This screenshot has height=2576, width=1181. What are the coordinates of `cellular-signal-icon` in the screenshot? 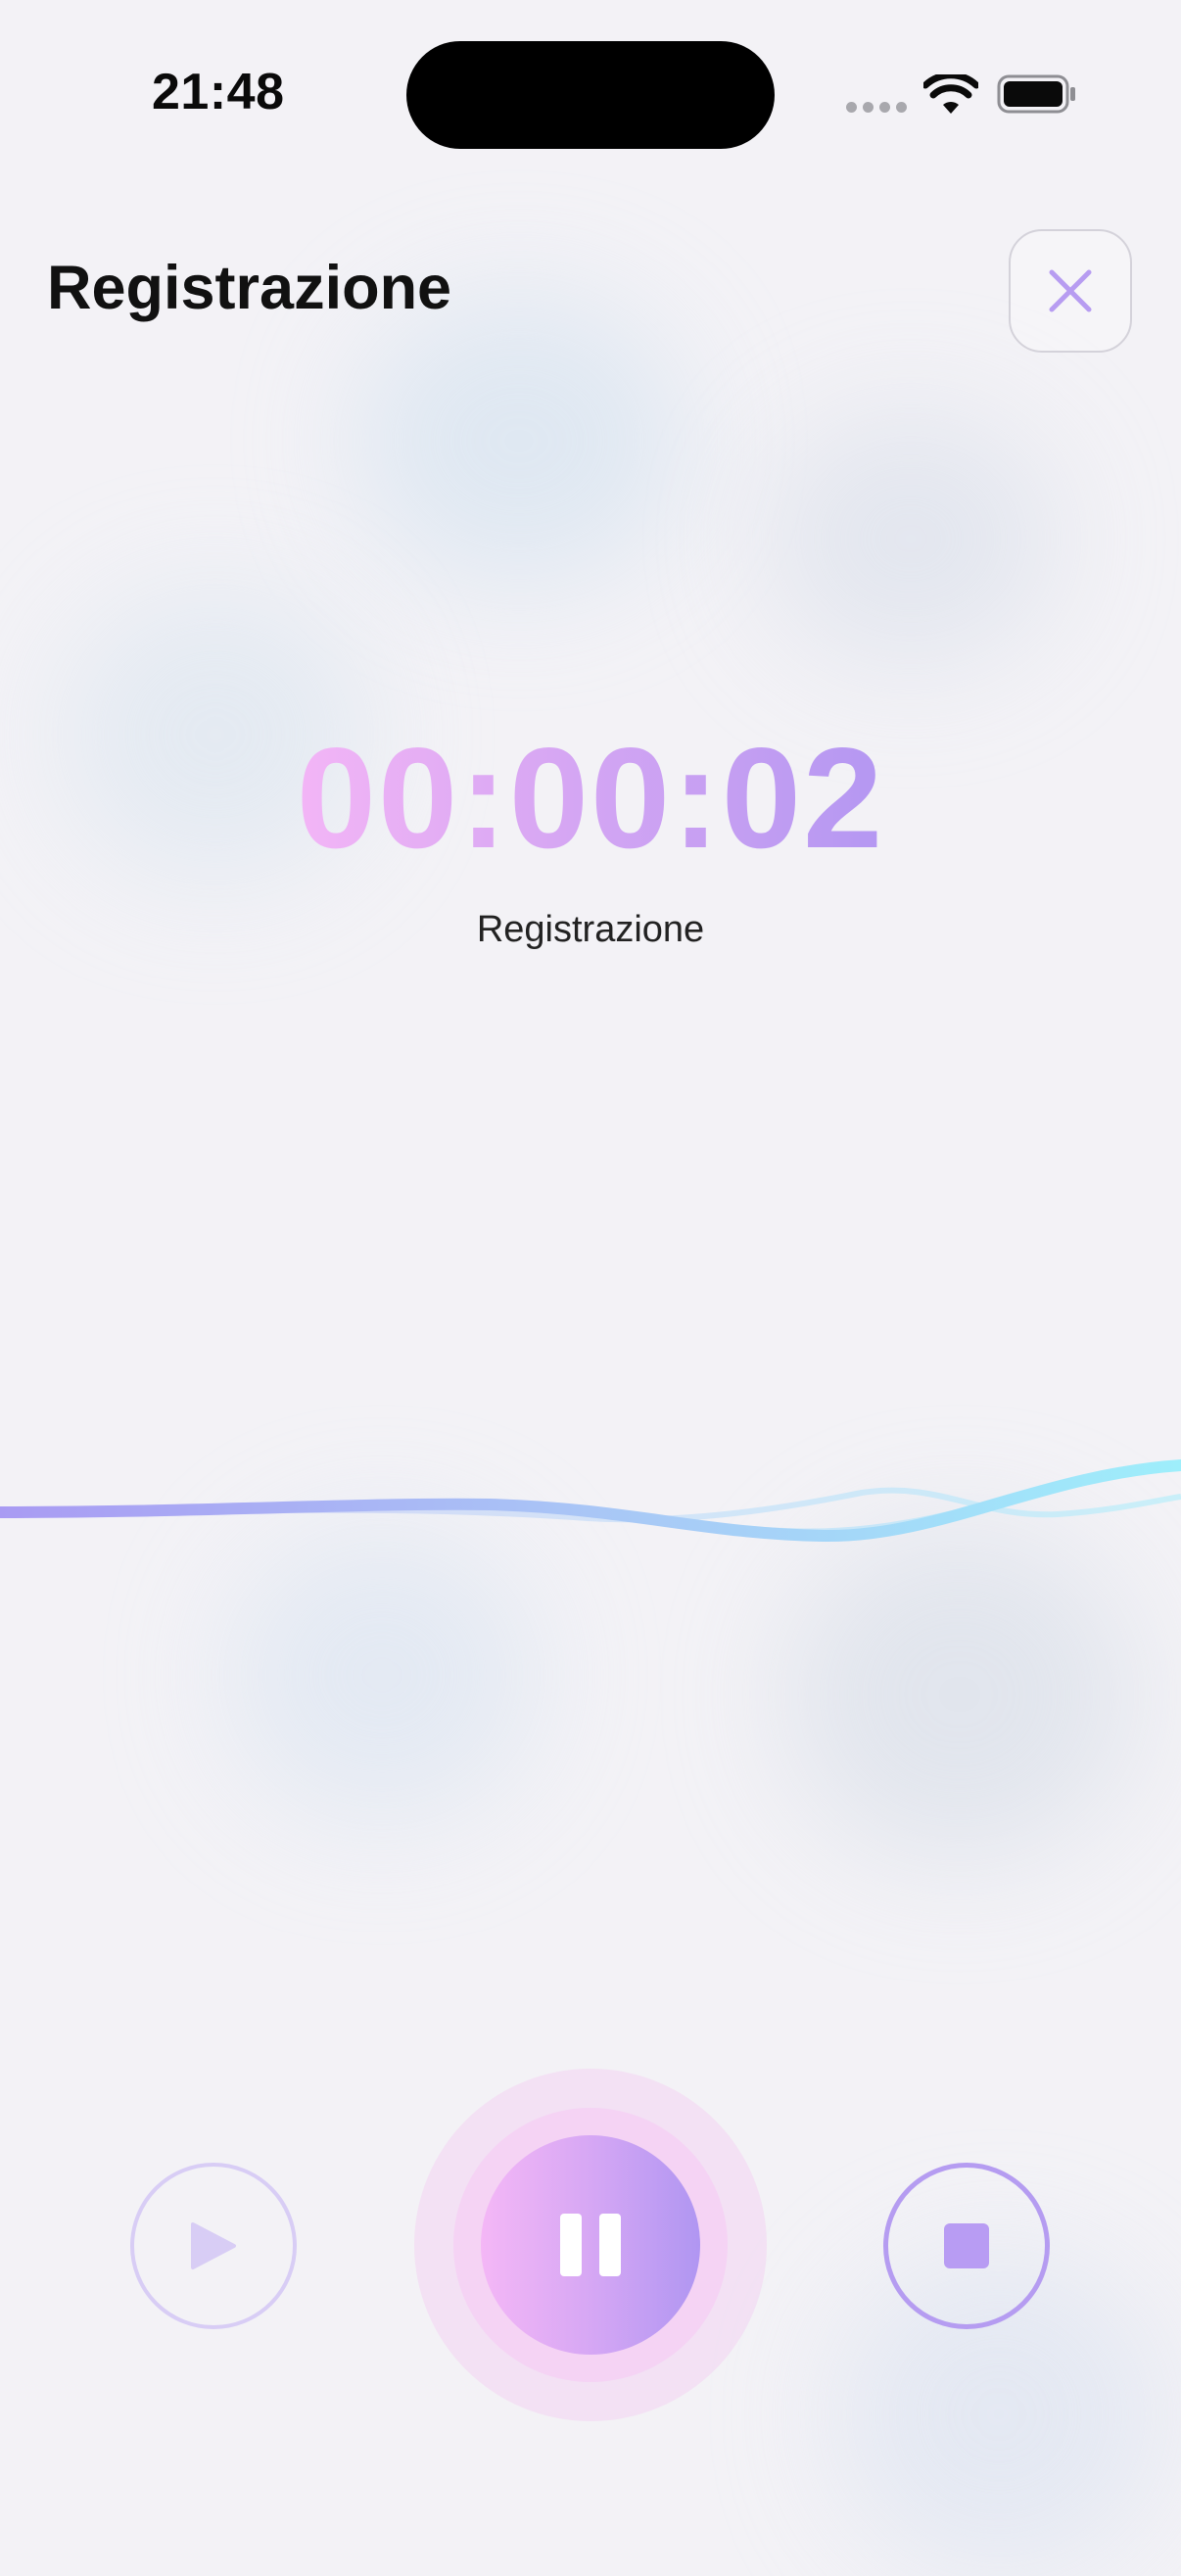 It's located at (877, 107).